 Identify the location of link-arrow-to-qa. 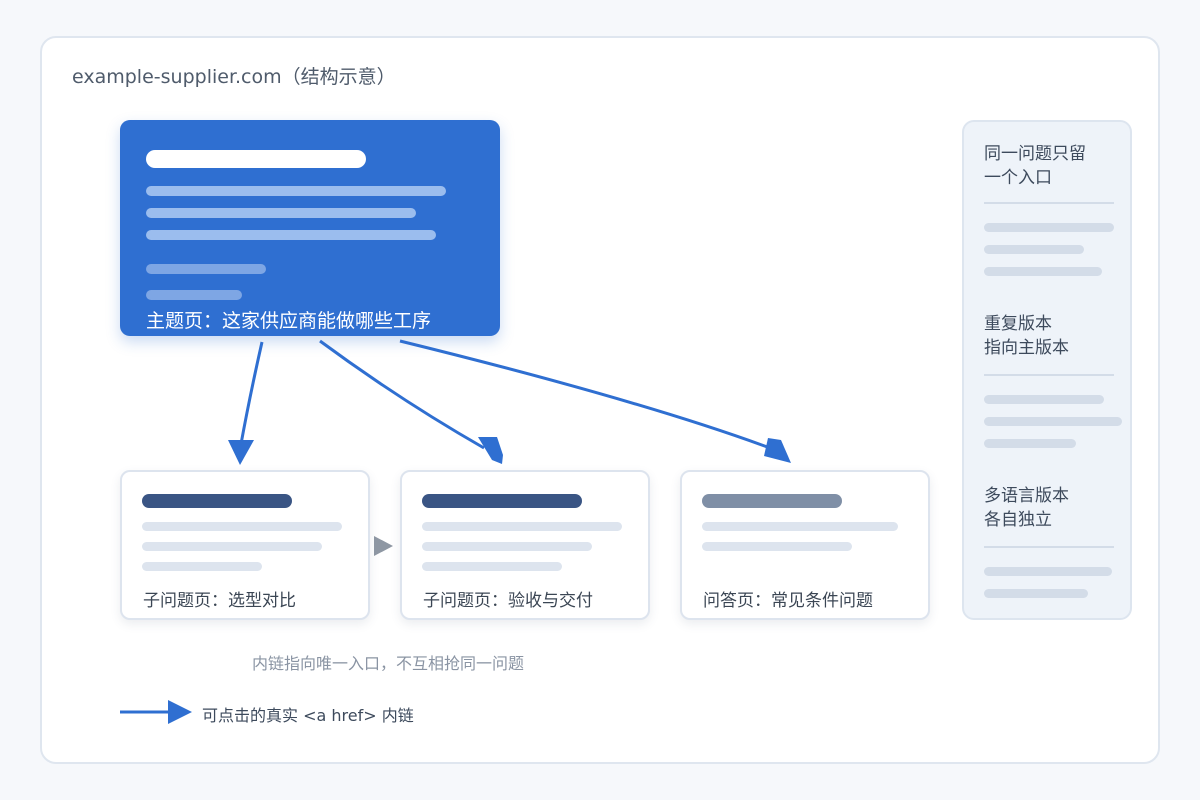
(595, 401).